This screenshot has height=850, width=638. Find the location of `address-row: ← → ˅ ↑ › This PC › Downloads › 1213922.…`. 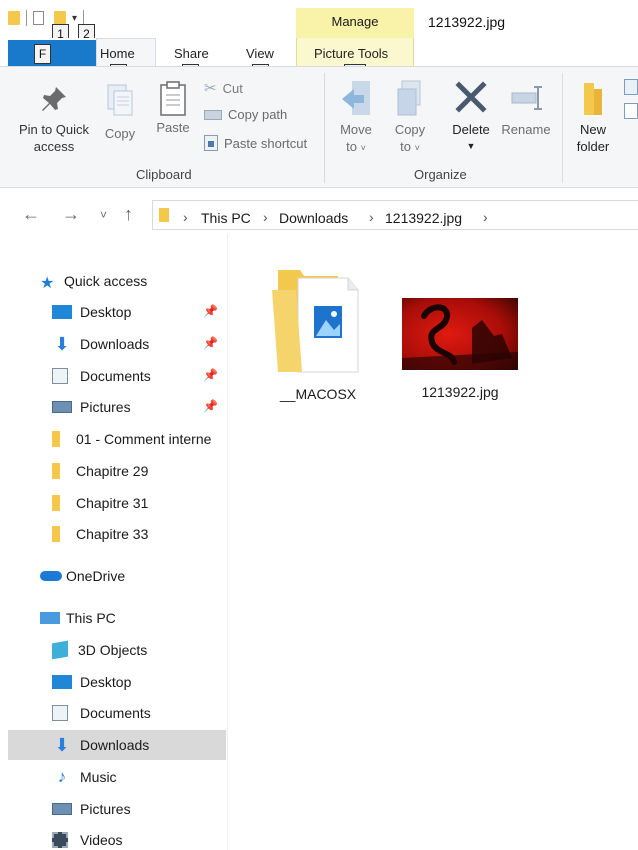

address-row: ← → ˅ ↑ › This PC › Downloads › 1213922.… is located at coordinates (319, 215).